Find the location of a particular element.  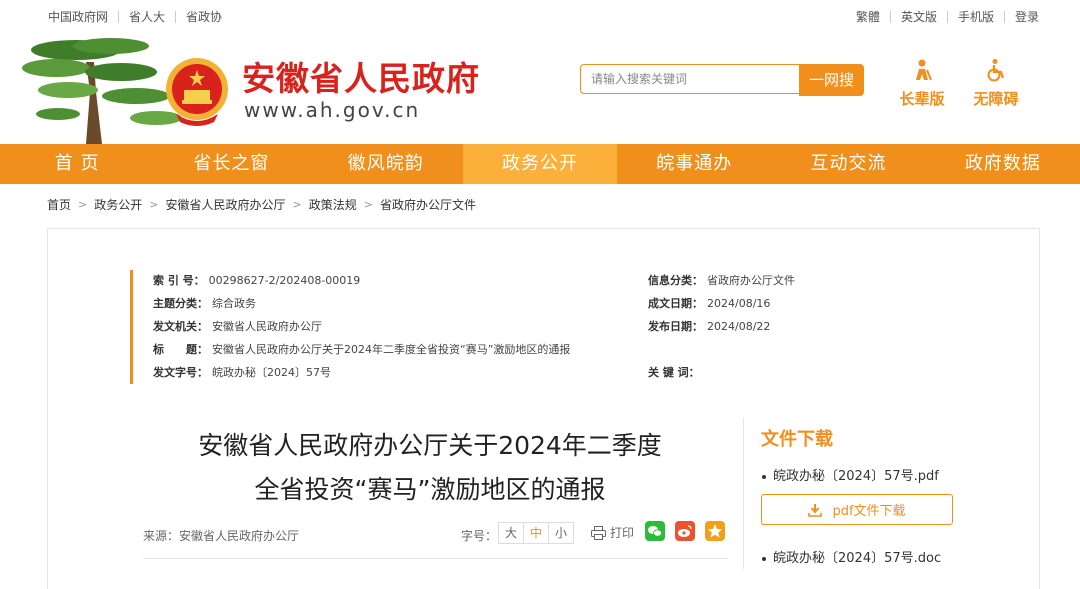

breadcrumb-office-docs: 省政府办公厅文件 is located at coordinates (428, 204).